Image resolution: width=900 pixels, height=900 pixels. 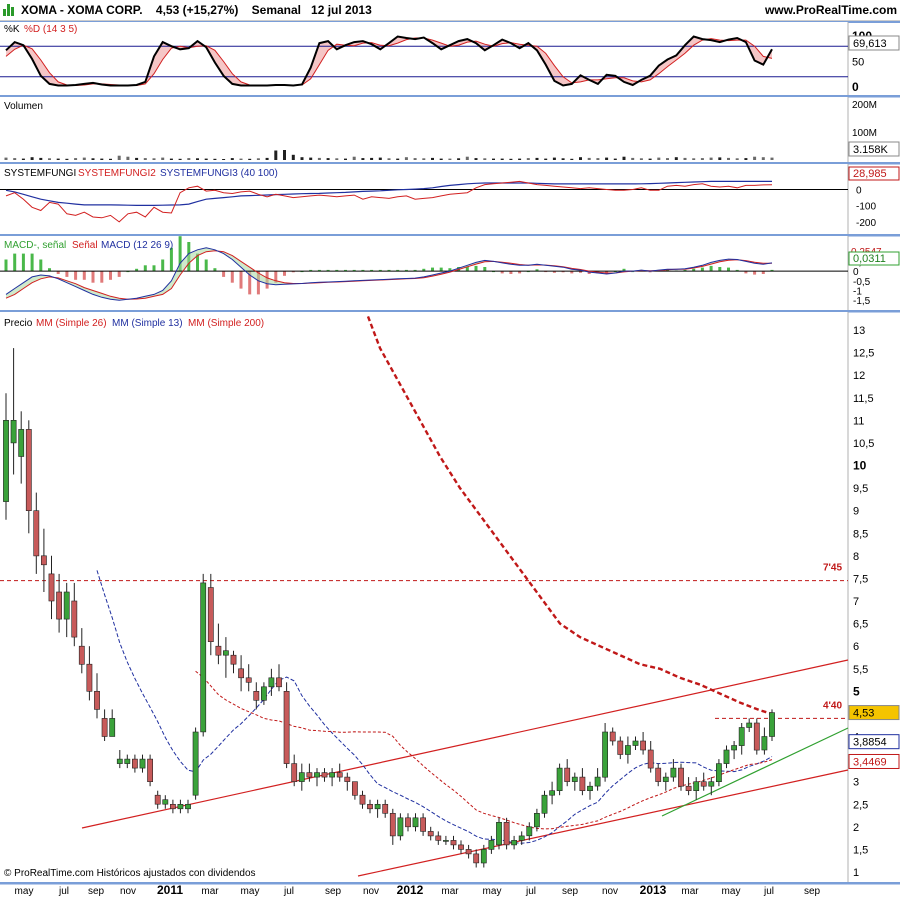 I want to click on header-site-link: www.ProRealTime.com, so click(x=831, y=10).